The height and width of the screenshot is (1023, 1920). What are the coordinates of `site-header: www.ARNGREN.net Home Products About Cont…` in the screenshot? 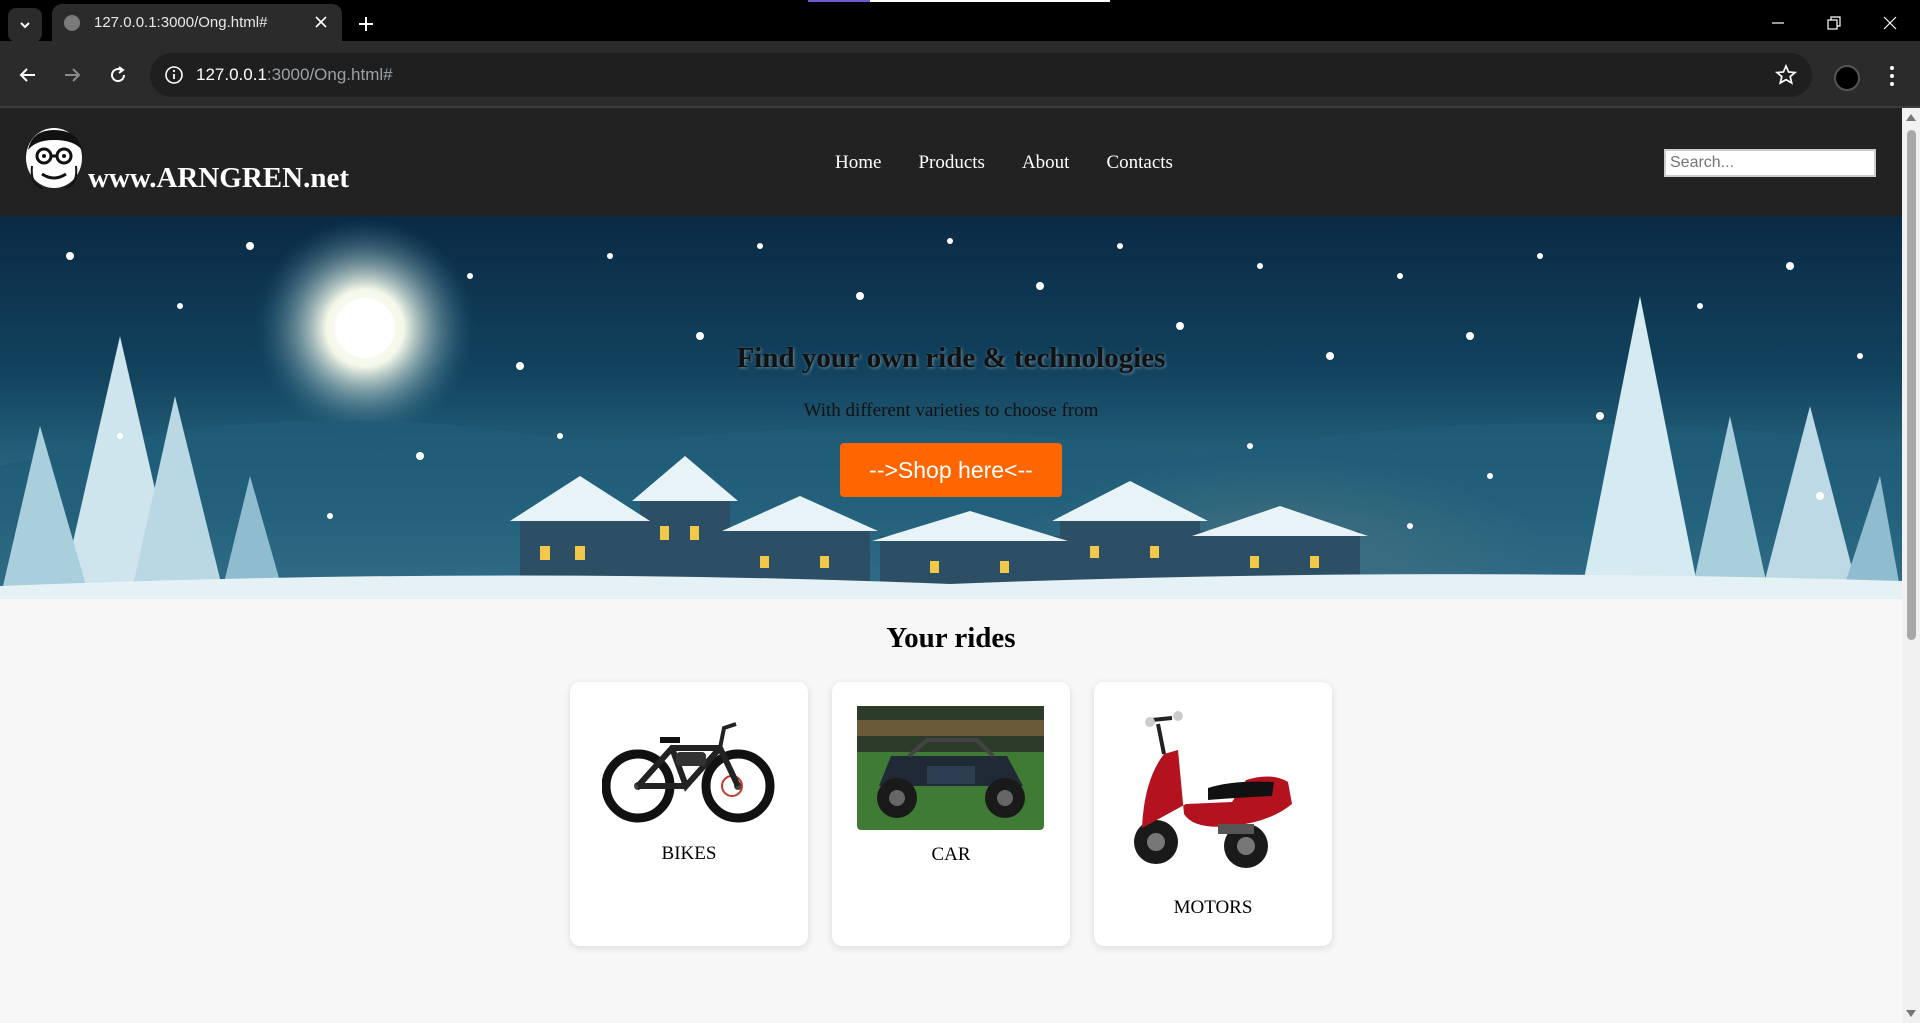 It's located at (951, 162).